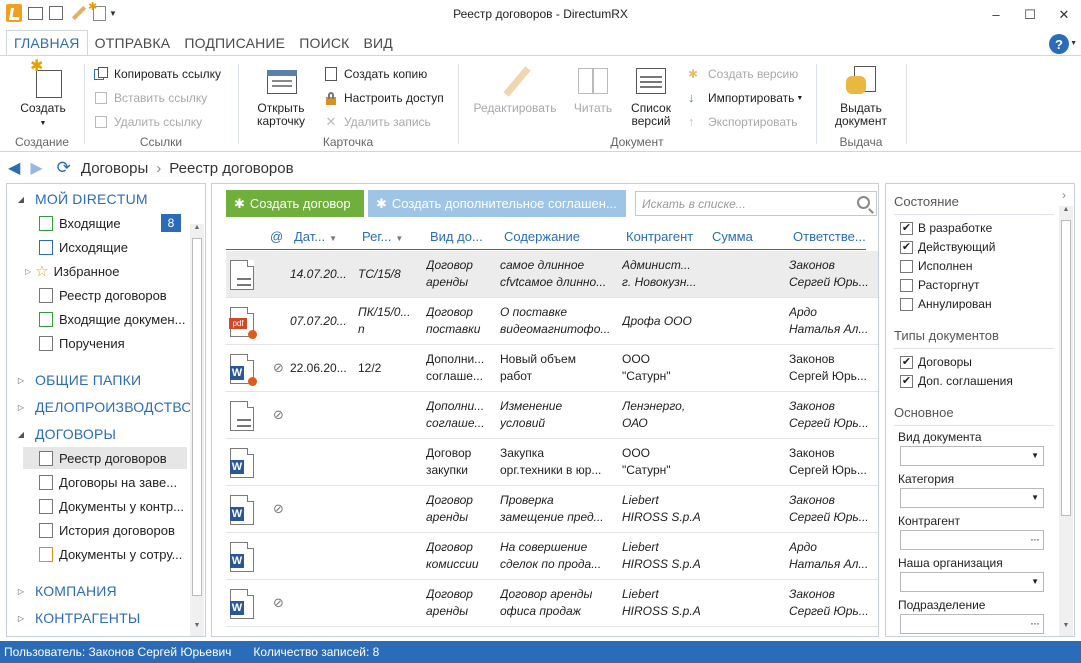  Describe the element at coordinates (82, 343) in the screenshot. I see `tree-item-assignments: Поручения` at that location.